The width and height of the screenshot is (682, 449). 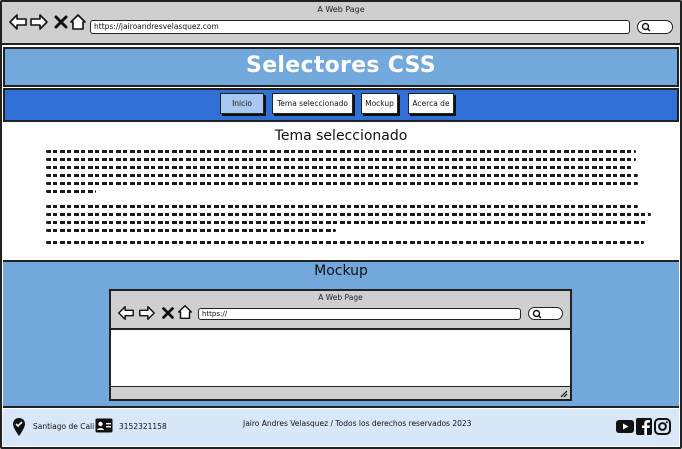 I want to click on mockup-browser-title: A Web Page, so click(x=340, y=297).